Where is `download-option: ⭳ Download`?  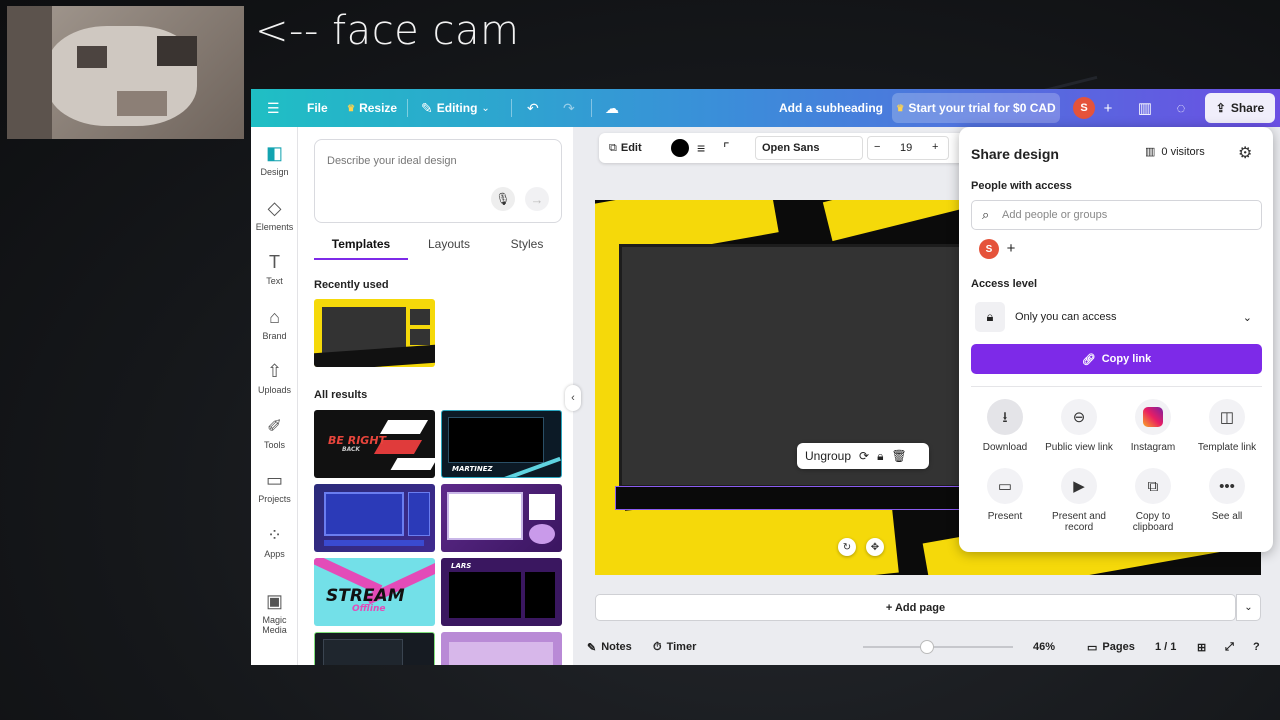 download-option: ⭳ Download is located at coordinates (1005, 426).